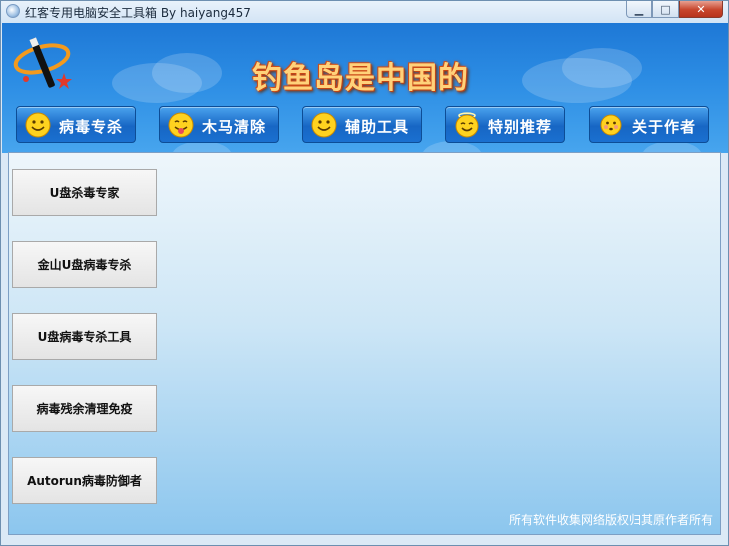 The image size is (729, 546). Describe the element at coordinates (234, 127) in the screenshot. I see `nav-button-label: 木马清除` at that location.